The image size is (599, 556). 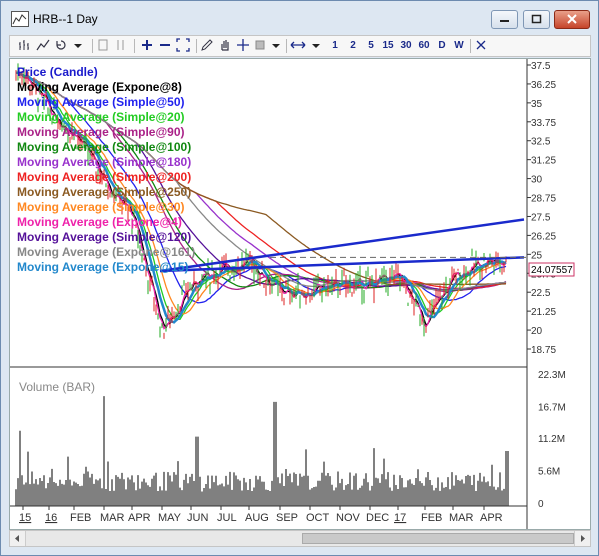 What do you see at coordinates (227, 518) in the screenshot?
I see `time-tick-label: JUL` at bounding box center [227, 518].